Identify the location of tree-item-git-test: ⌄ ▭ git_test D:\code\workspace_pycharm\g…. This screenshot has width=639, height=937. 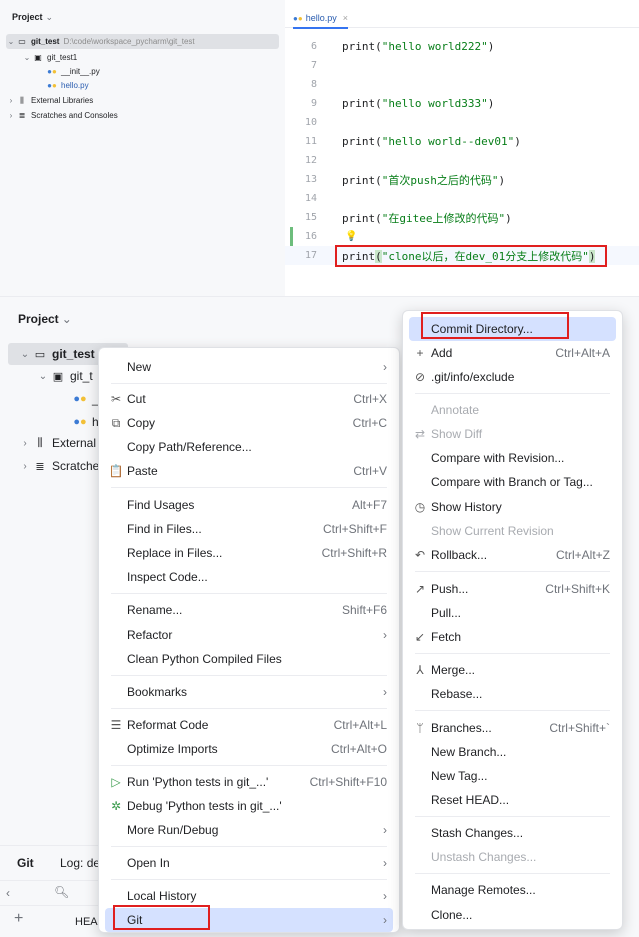
(142, 41).